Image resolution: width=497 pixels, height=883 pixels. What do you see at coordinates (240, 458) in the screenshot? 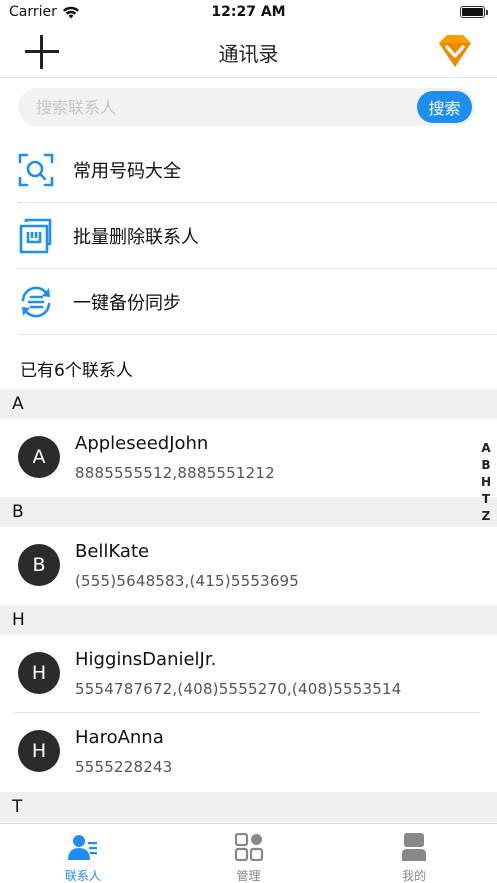
I see `contact-row: A AppleseedJohn 8885555512,8885551212` at bounding box center [240, 458].